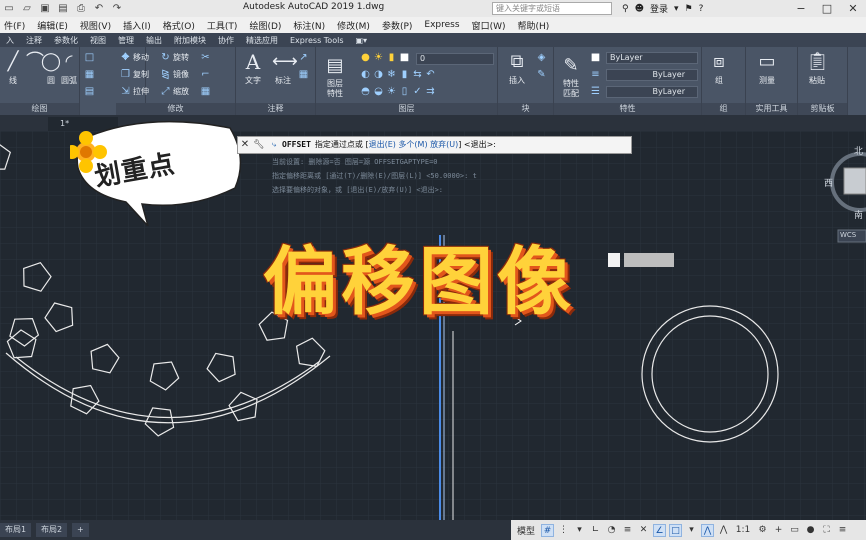  Describe the element at coordinates (95, 25) in the screenshot. I see `menu-view: 视图(V)` at that location.